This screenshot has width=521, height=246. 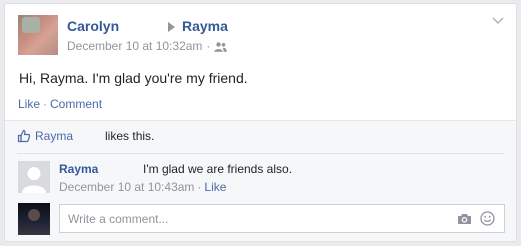 I want to click on post-timestamp: December 10 at 10:32am, so click(x=134, y=46).